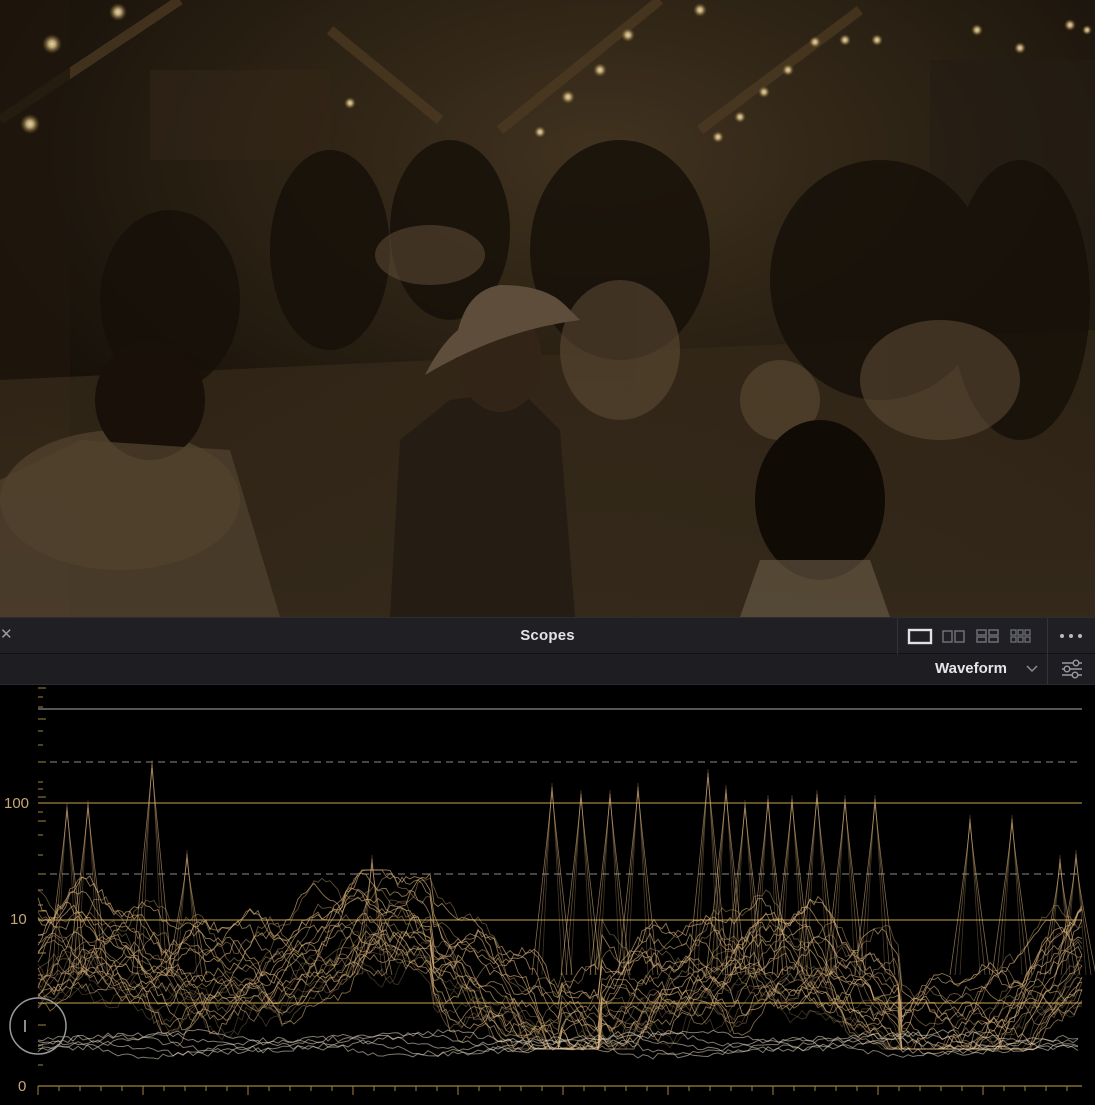 The image size is (1095, 1105). What do you see at coordinates (38, 1026) in the screenshot?
I see `zoom-circle-icon` at bounding box center [38, 1026].